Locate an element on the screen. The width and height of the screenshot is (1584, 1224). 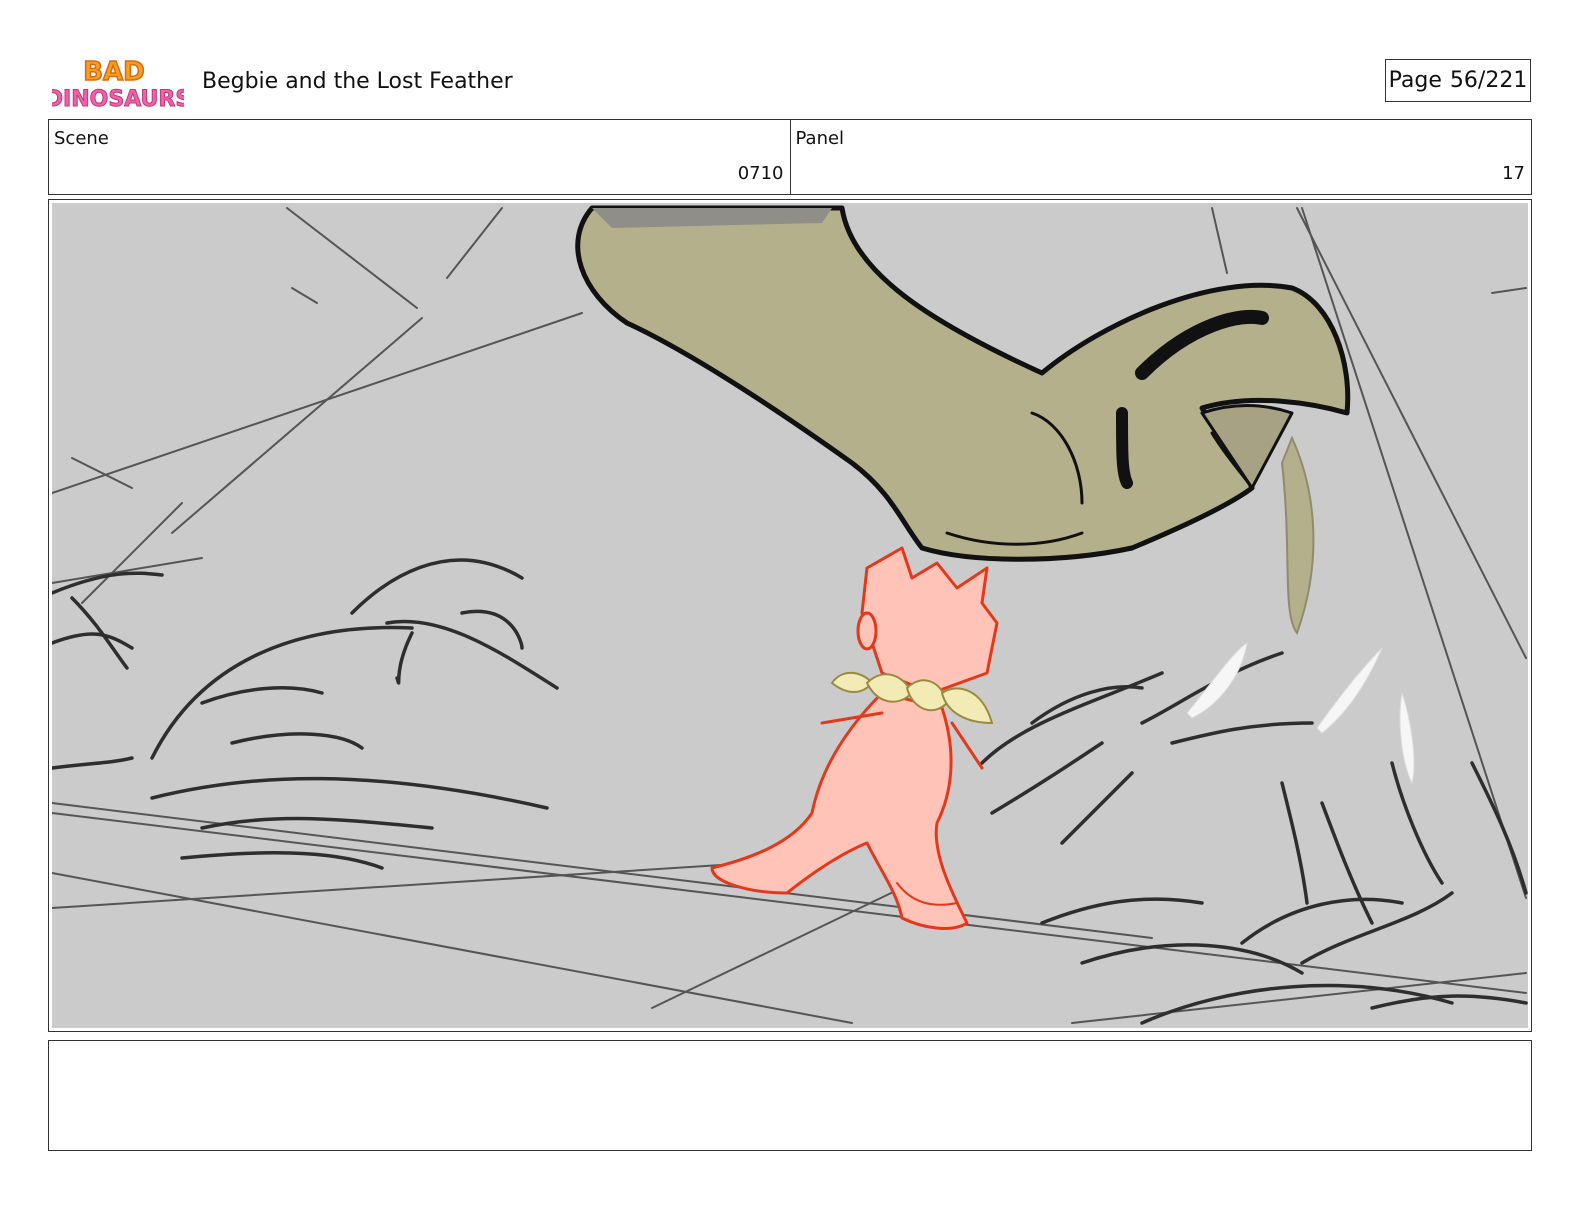
scene-cell: Scene 0710 is located at coordinates (419, 157).